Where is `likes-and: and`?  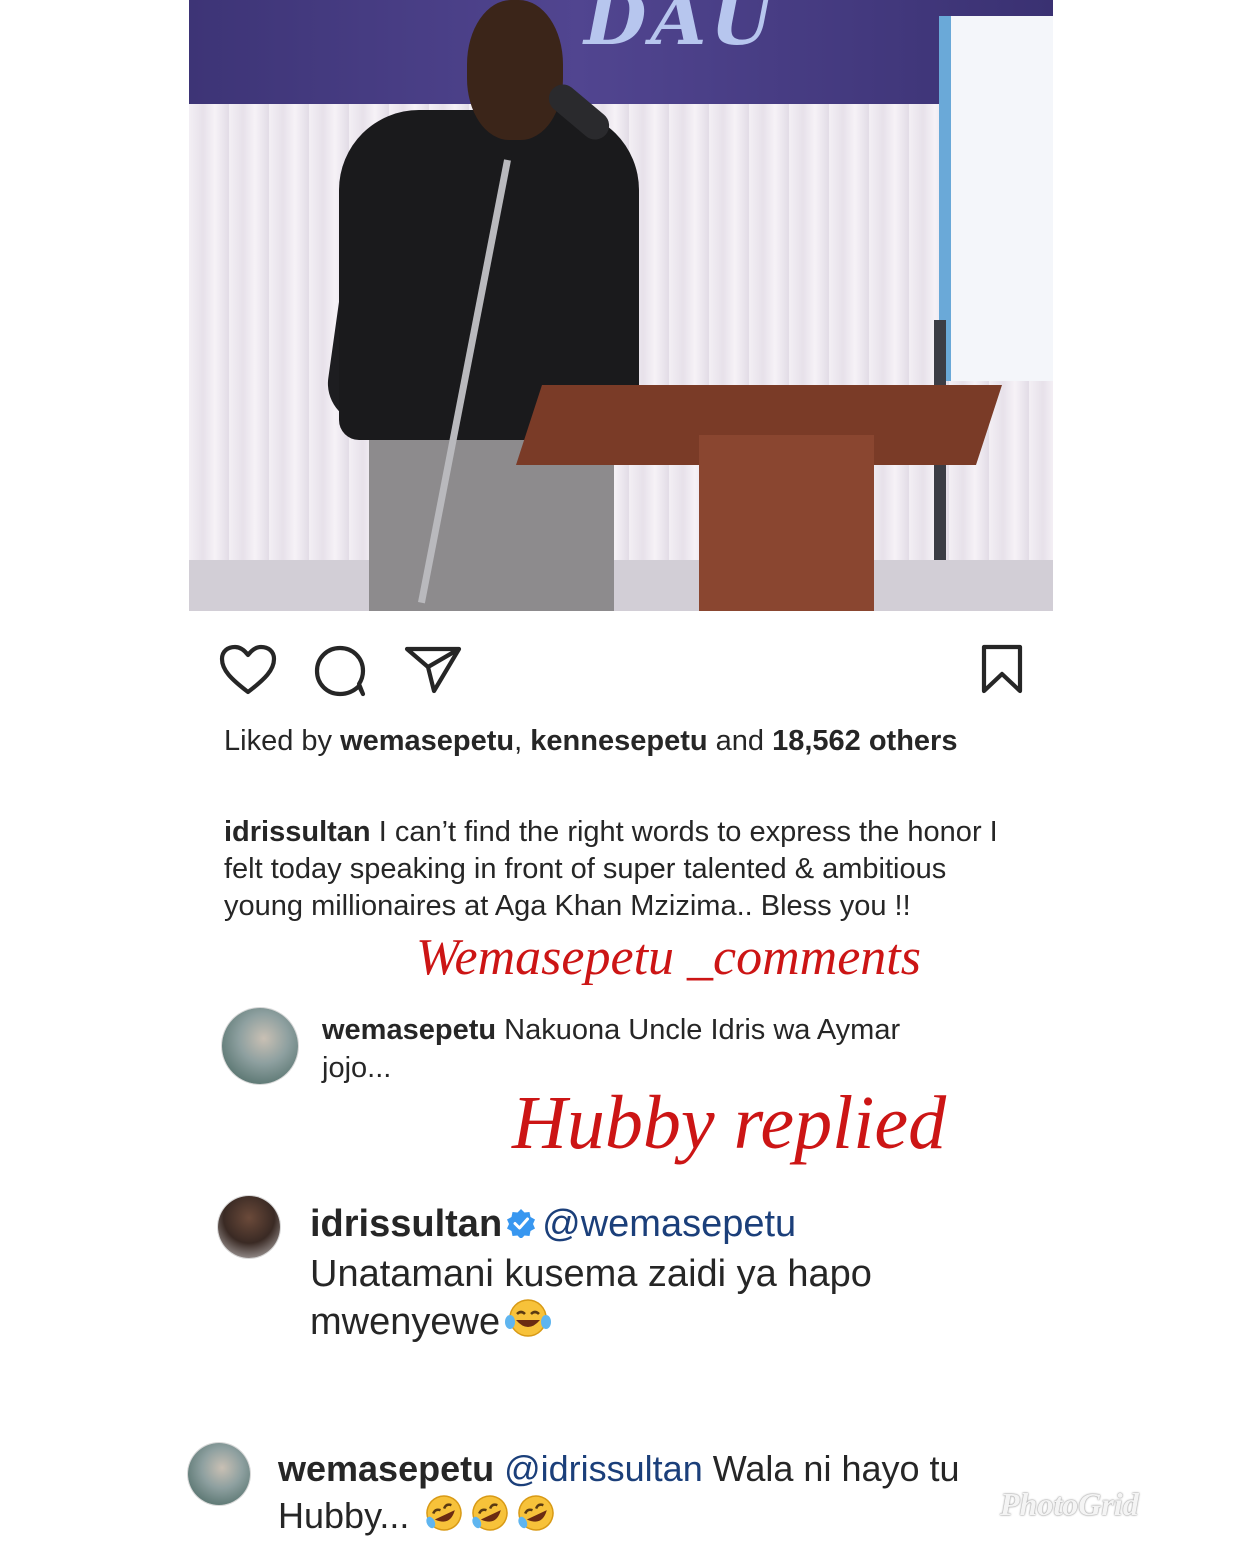 likes-and: and is located at coordinates (740, 741).